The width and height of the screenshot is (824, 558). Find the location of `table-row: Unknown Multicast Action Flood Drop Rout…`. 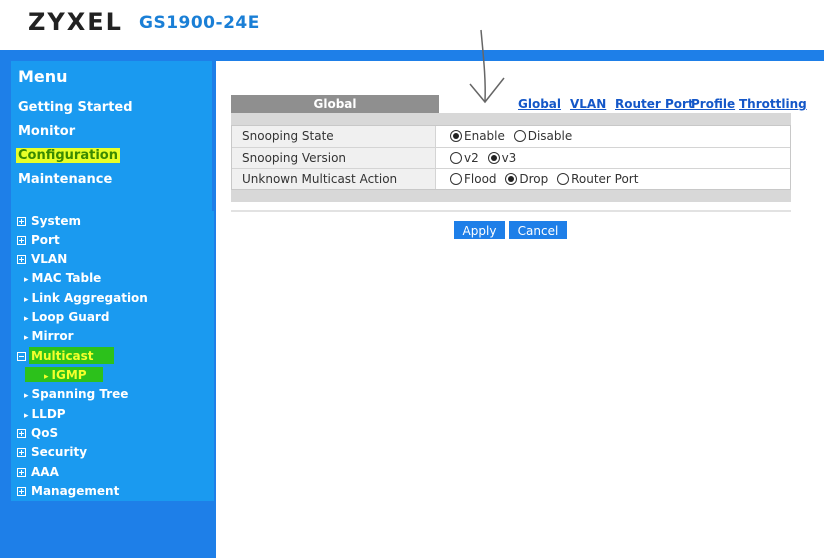

table-row: Unknown Multicast Action Flood Drop Rout… is located at coordinates (511, 178).